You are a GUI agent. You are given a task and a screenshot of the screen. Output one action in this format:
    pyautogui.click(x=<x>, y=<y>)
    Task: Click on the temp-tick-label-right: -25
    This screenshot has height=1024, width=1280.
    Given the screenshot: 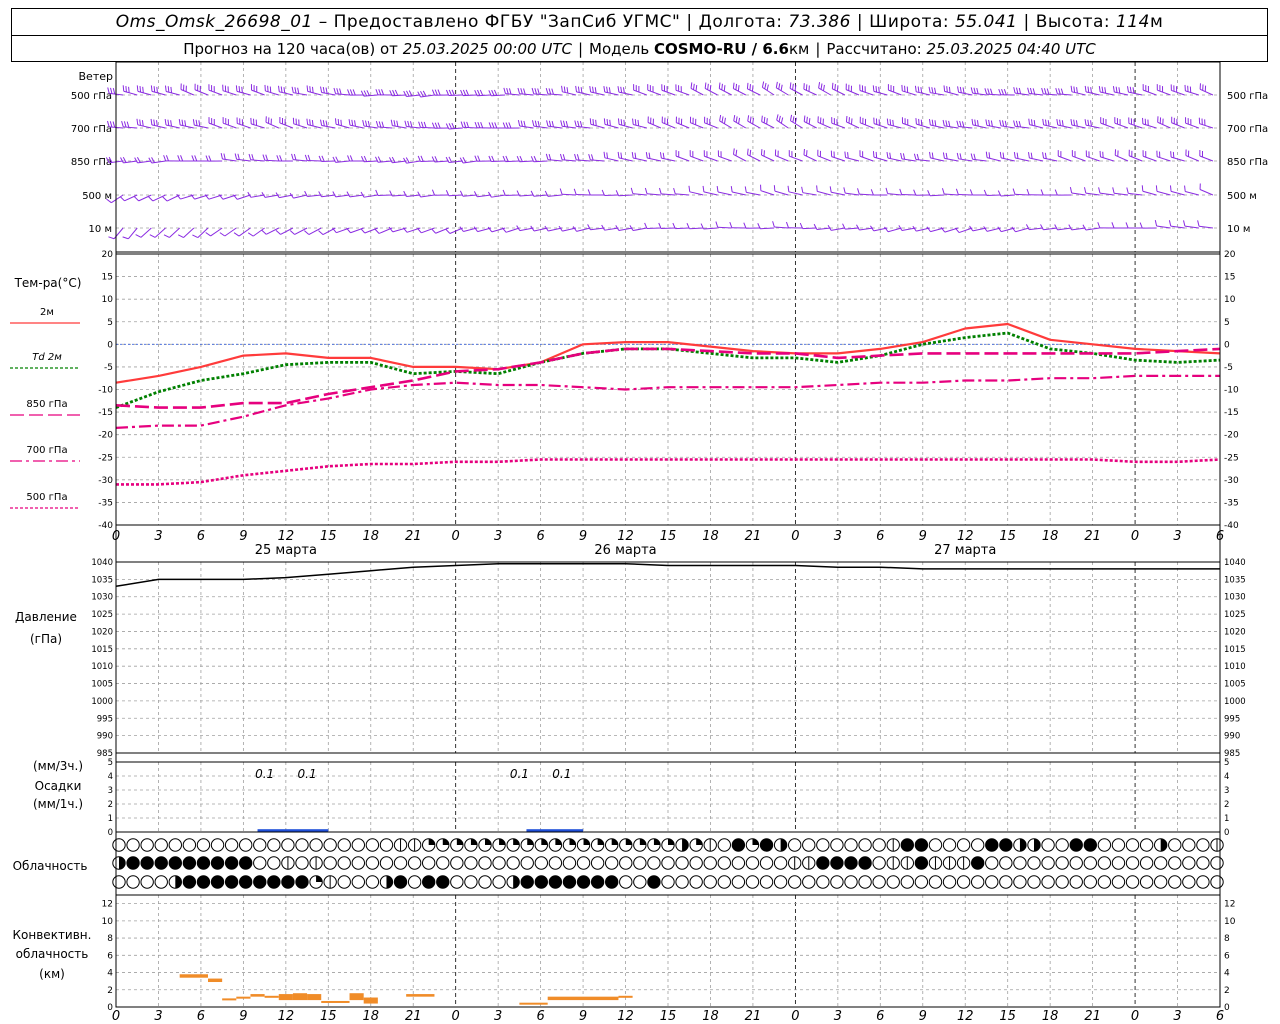 What is the action you would take?
    pyautogui.click(x=1231, y=458)
    